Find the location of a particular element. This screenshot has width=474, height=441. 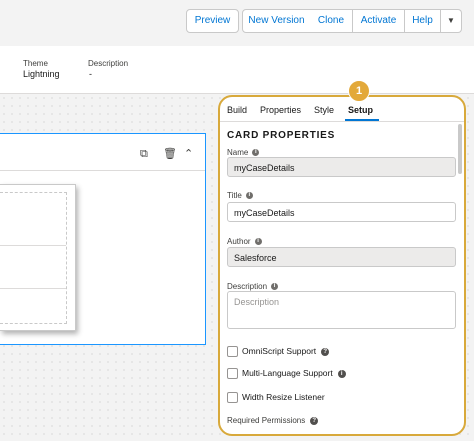

help-button: Help is located at coordinates (423, 21).